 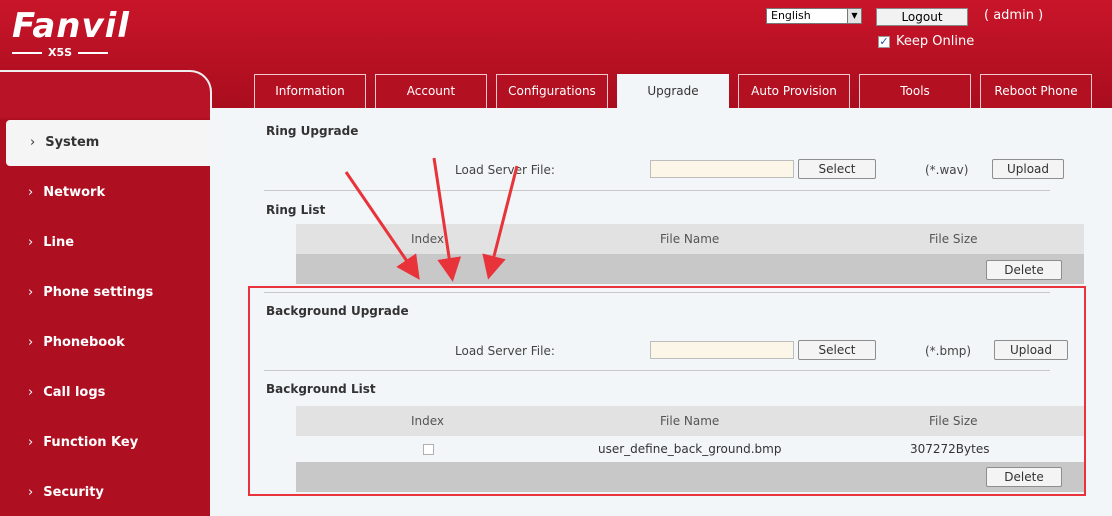 I want to click on sidebar-item-function-key: › Function Key, so click(x=105, y=443).